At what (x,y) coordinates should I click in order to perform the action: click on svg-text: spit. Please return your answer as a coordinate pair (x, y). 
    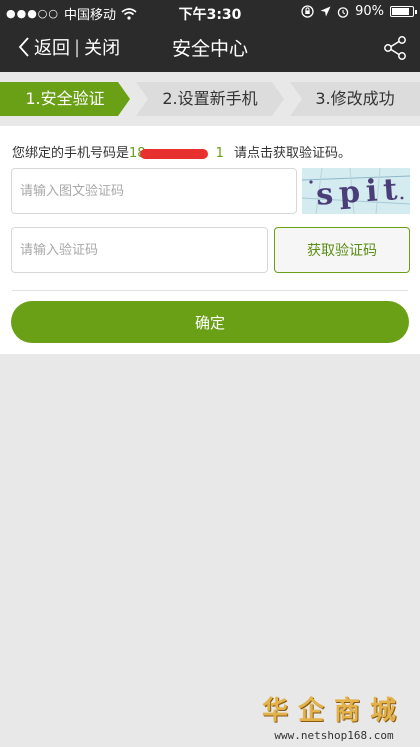
    Looking at the image, I should click on (359, 192).